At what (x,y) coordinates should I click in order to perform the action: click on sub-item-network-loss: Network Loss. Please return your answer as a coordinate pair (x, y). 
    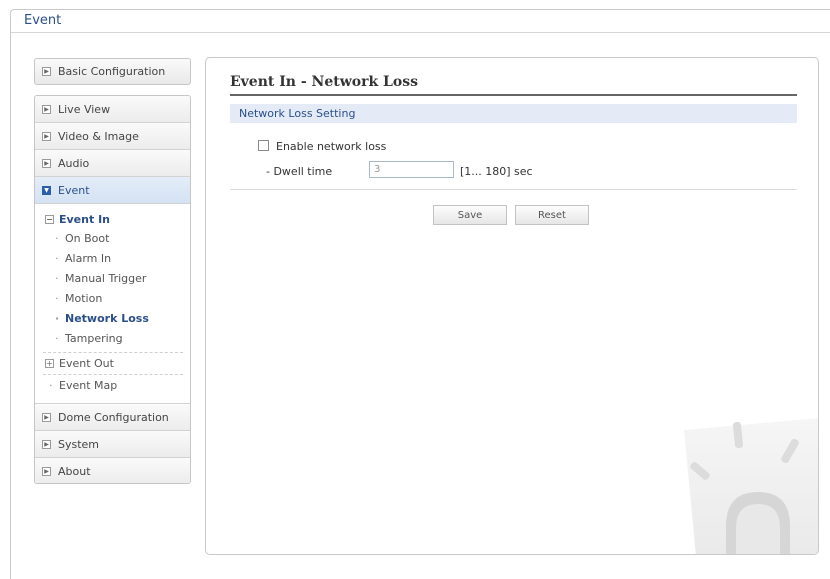
    Looking at the image, I should click on (102, 318).